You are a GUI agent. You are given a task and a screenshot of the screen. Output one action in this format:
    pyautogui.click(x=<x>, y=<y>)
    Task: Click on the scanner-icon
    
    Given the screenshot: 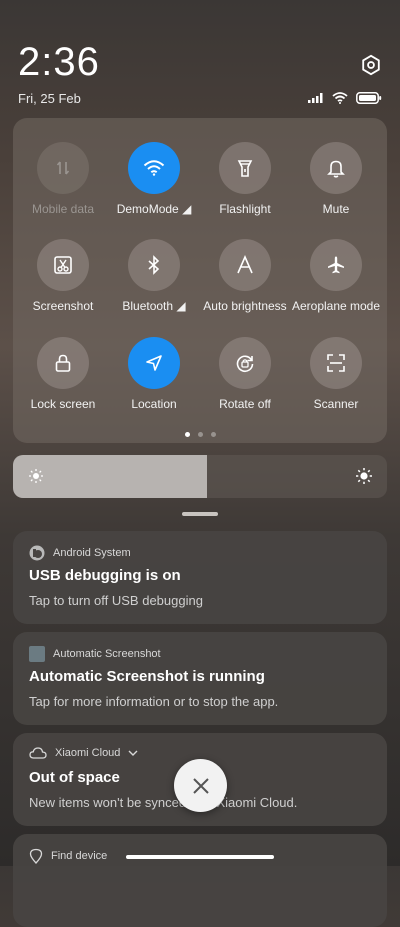 What is the action you would take?
    pyautogui.click(x=336, y=363)
    